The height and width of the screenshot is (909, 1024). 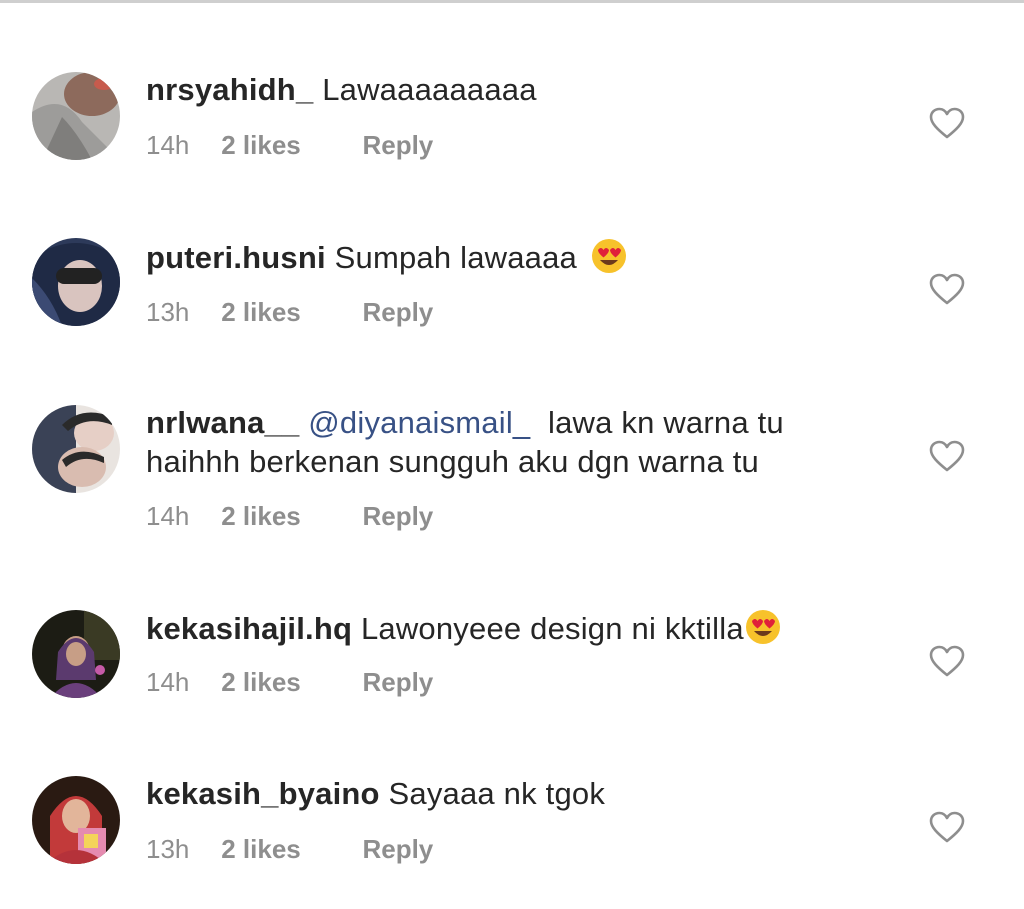 I want to click on comment-body: puteri.husni Sumpah lawaaaa, so click(x=496, y=257).